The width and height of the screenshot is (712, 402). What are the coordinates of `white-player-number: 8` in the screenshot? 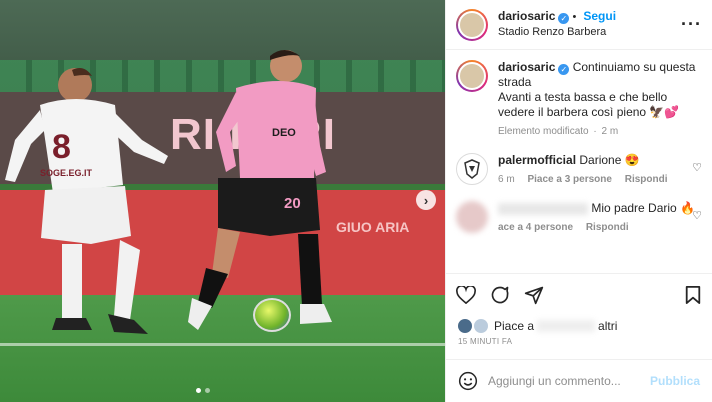 It's located at (61, 147).